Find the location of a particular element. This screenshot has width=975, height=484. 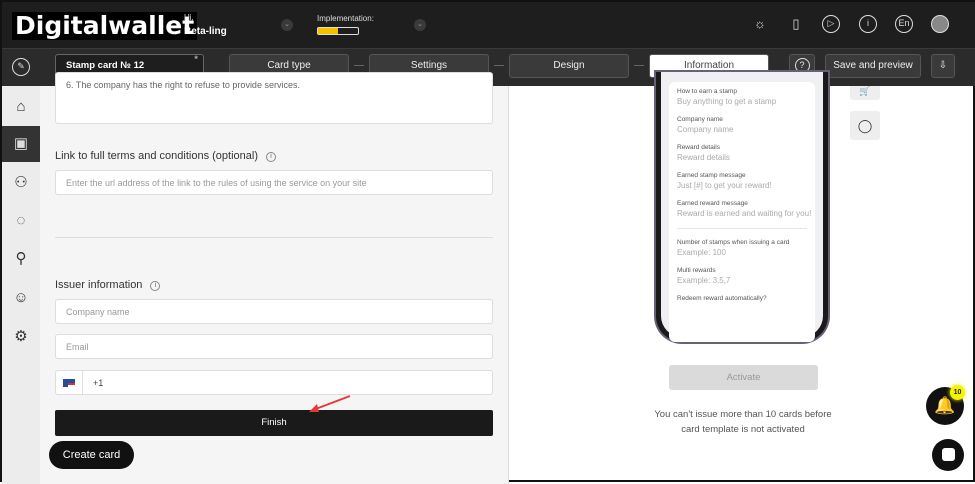

issuer-label-text: Issuer information is located at coordinates (99, 285).